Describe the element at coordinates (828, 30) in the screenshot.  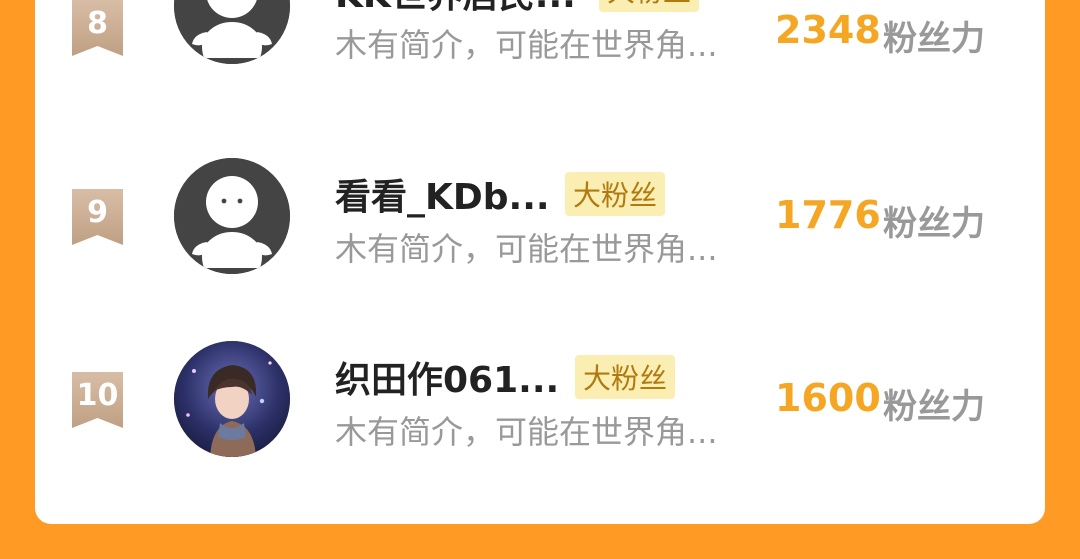
I see `fan-score: 2348` at that location.